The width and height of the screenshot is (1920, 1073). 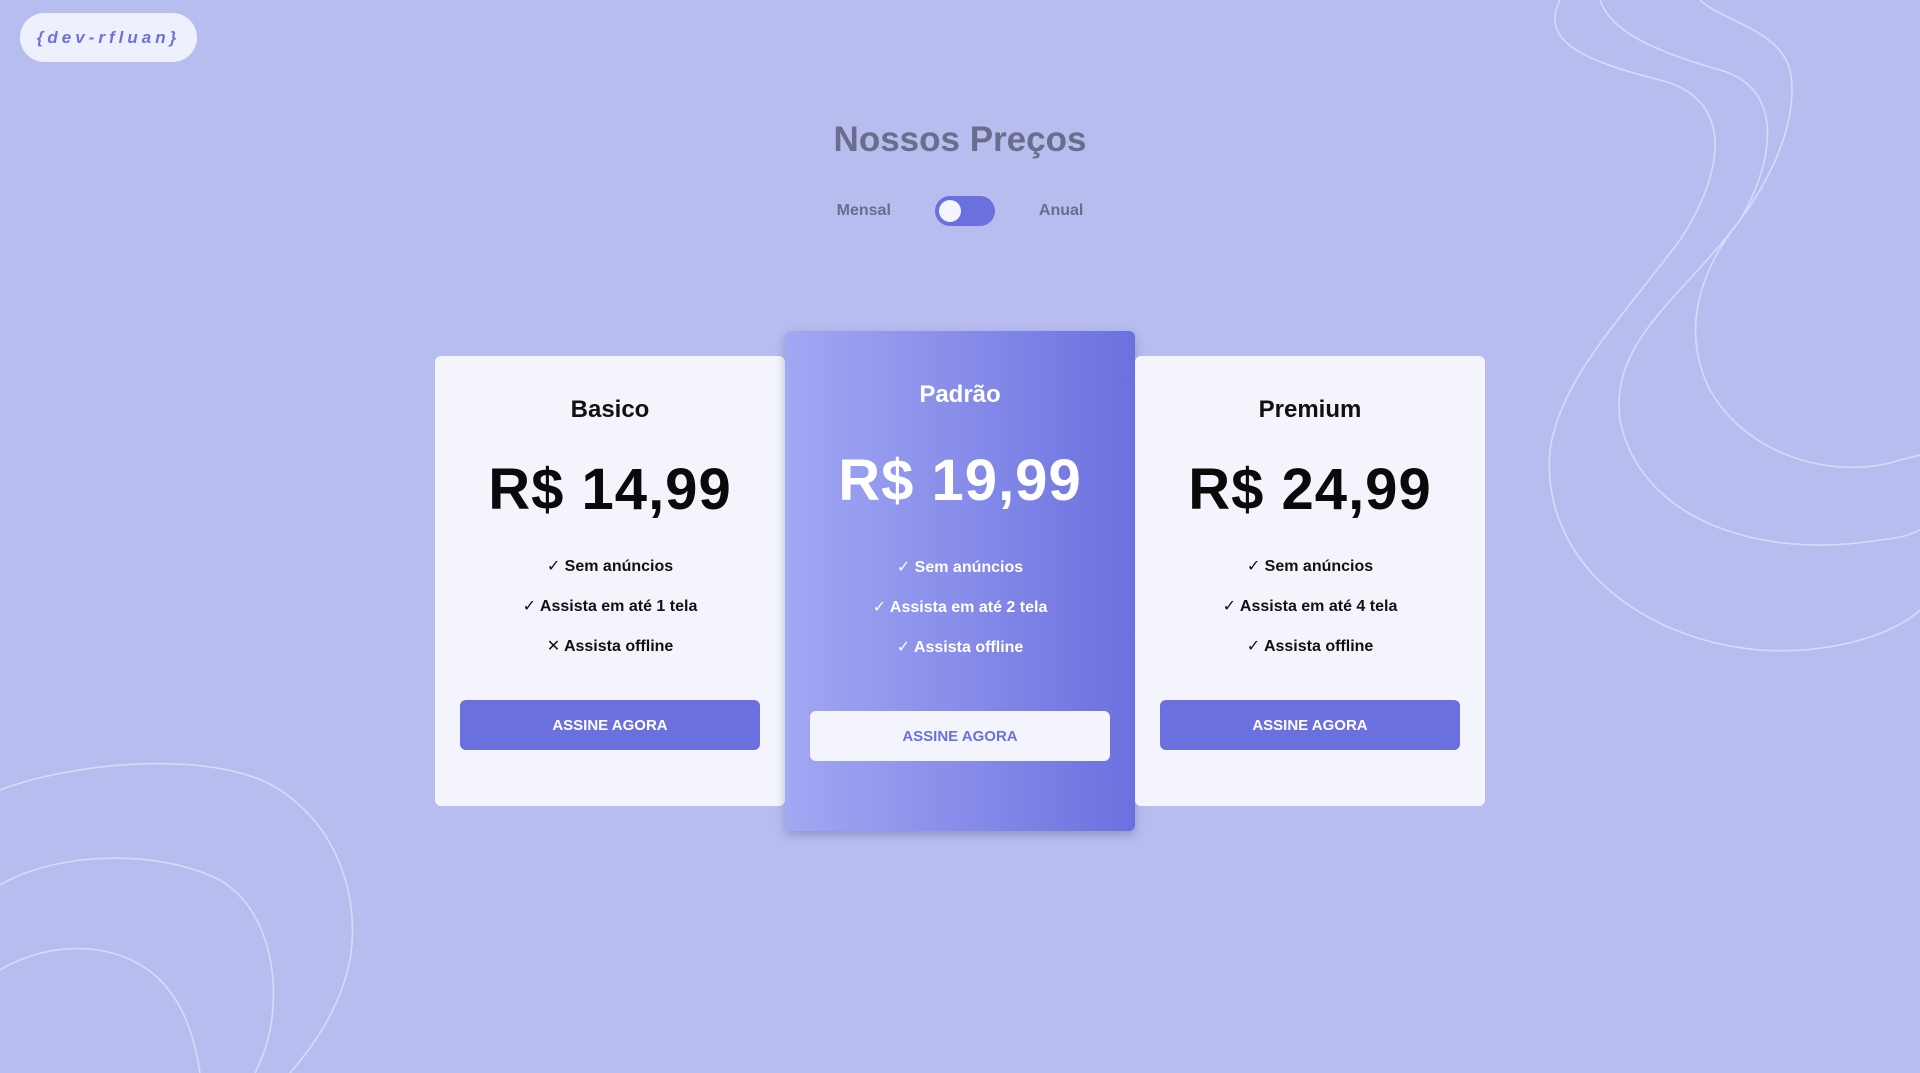 What do you see at coordinates (610, 606) in the screenshot?
I see `feature-item: ✓ Assista em até 1 tela` at bounding box center [610, 606].